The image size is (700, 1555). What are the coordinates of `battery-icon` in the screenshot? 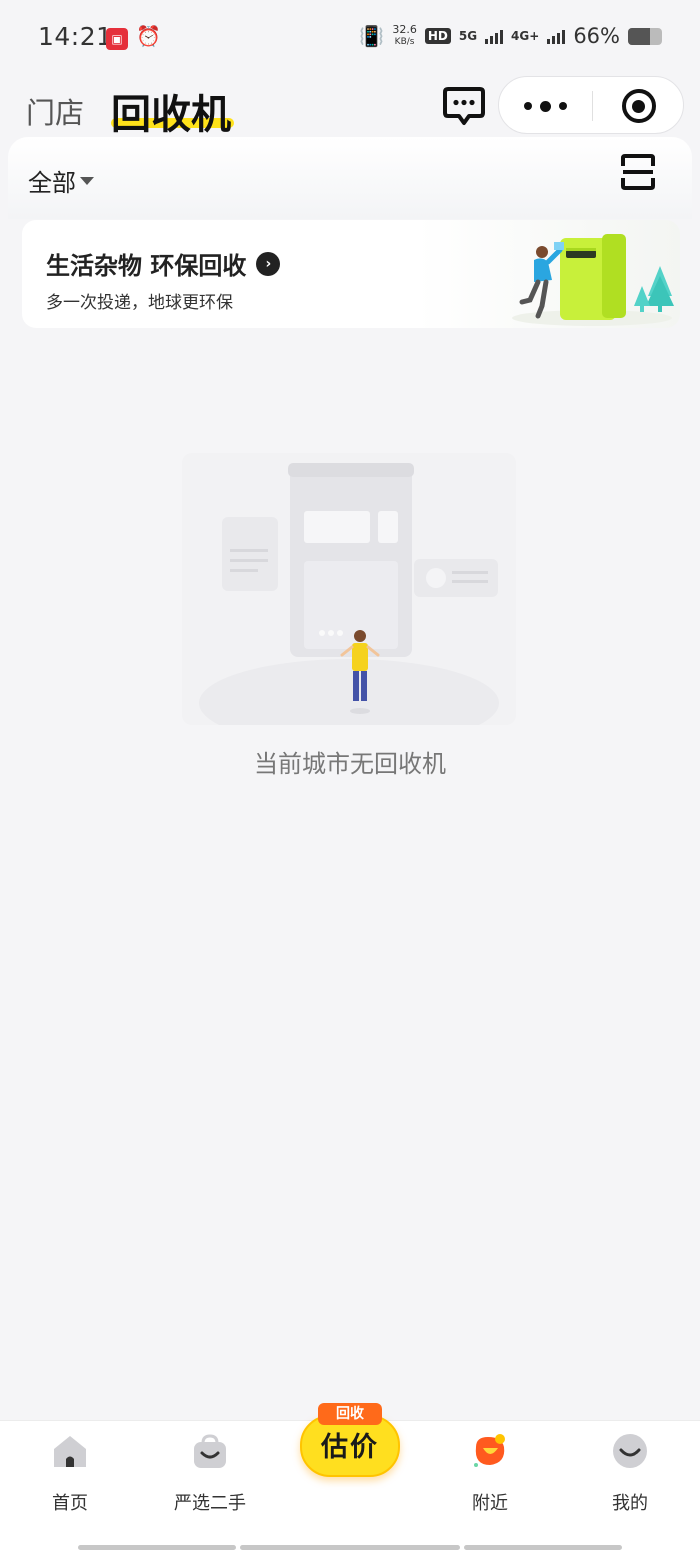 It's located at (645, 36).